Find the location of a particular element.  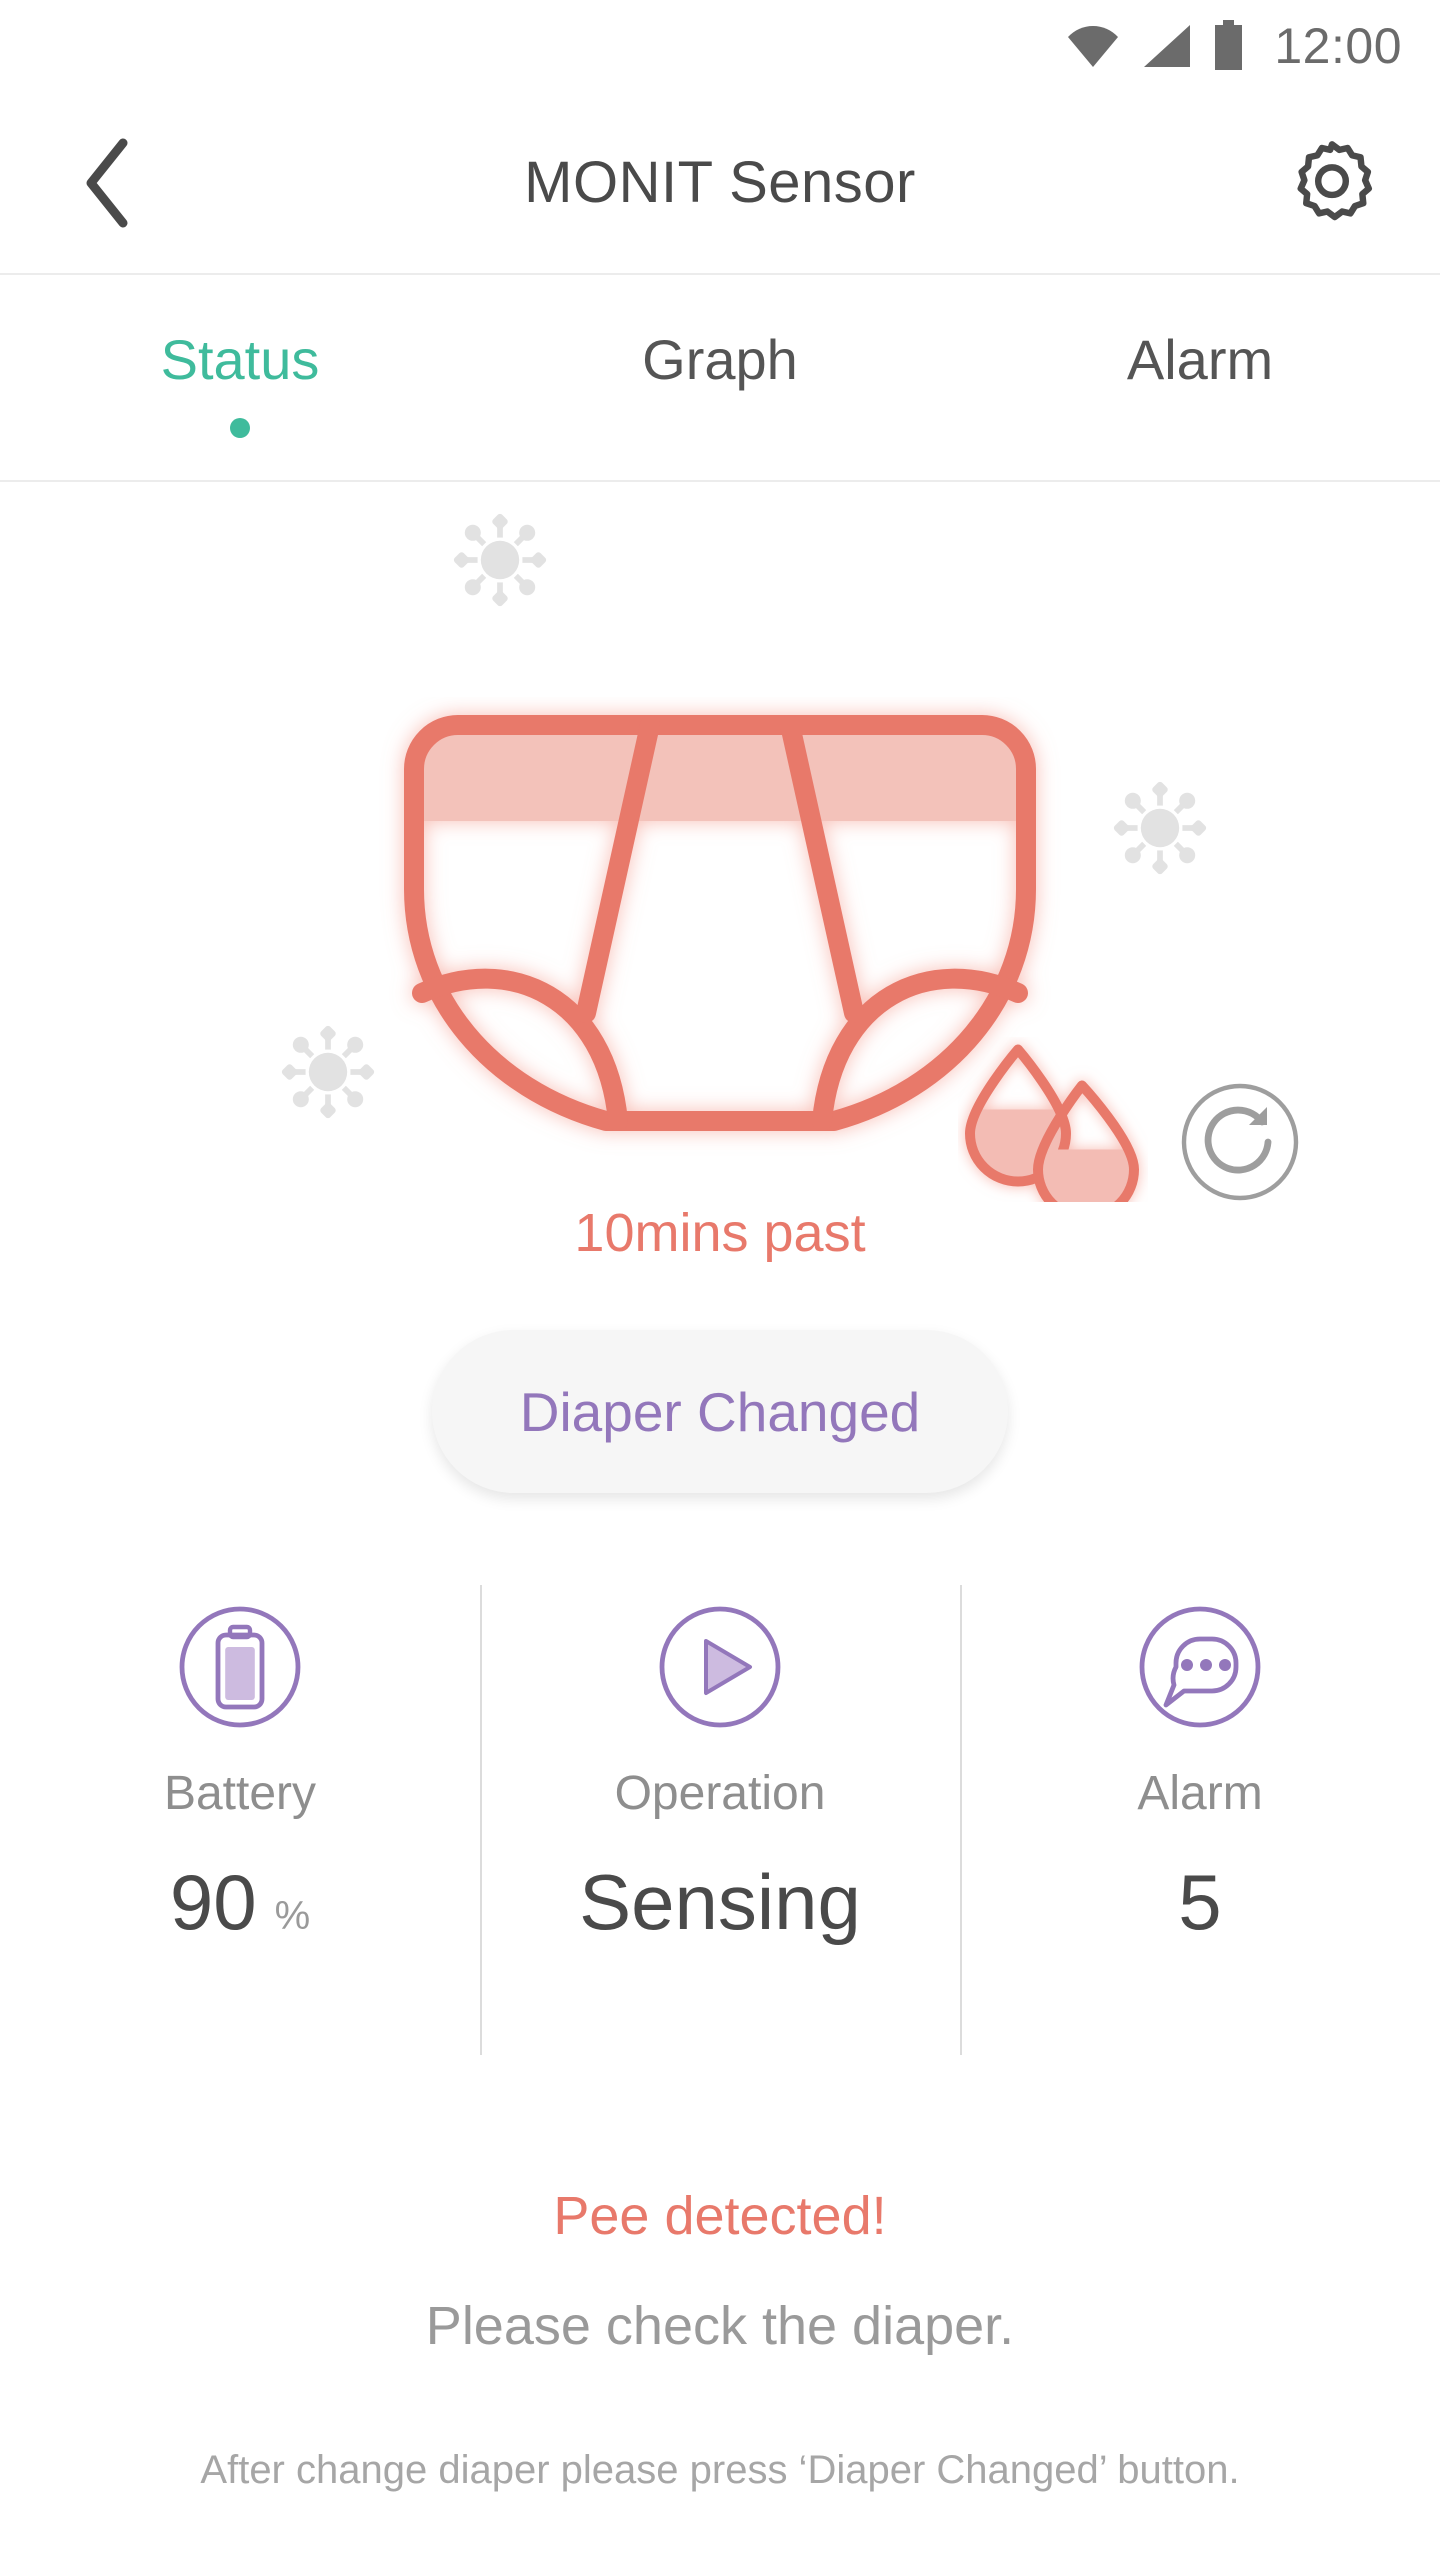

stat-alarm: Alarm 5 is located at coordinates (1200, 1820).